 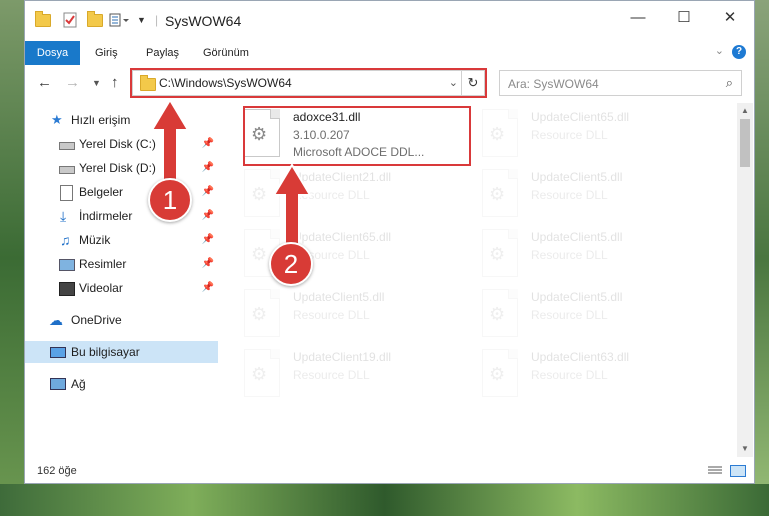 What do you see at coordinates (121, 384) in the screenshot?
I see `sidebar-item-network: Ağ` at bounding box center [121, 384].